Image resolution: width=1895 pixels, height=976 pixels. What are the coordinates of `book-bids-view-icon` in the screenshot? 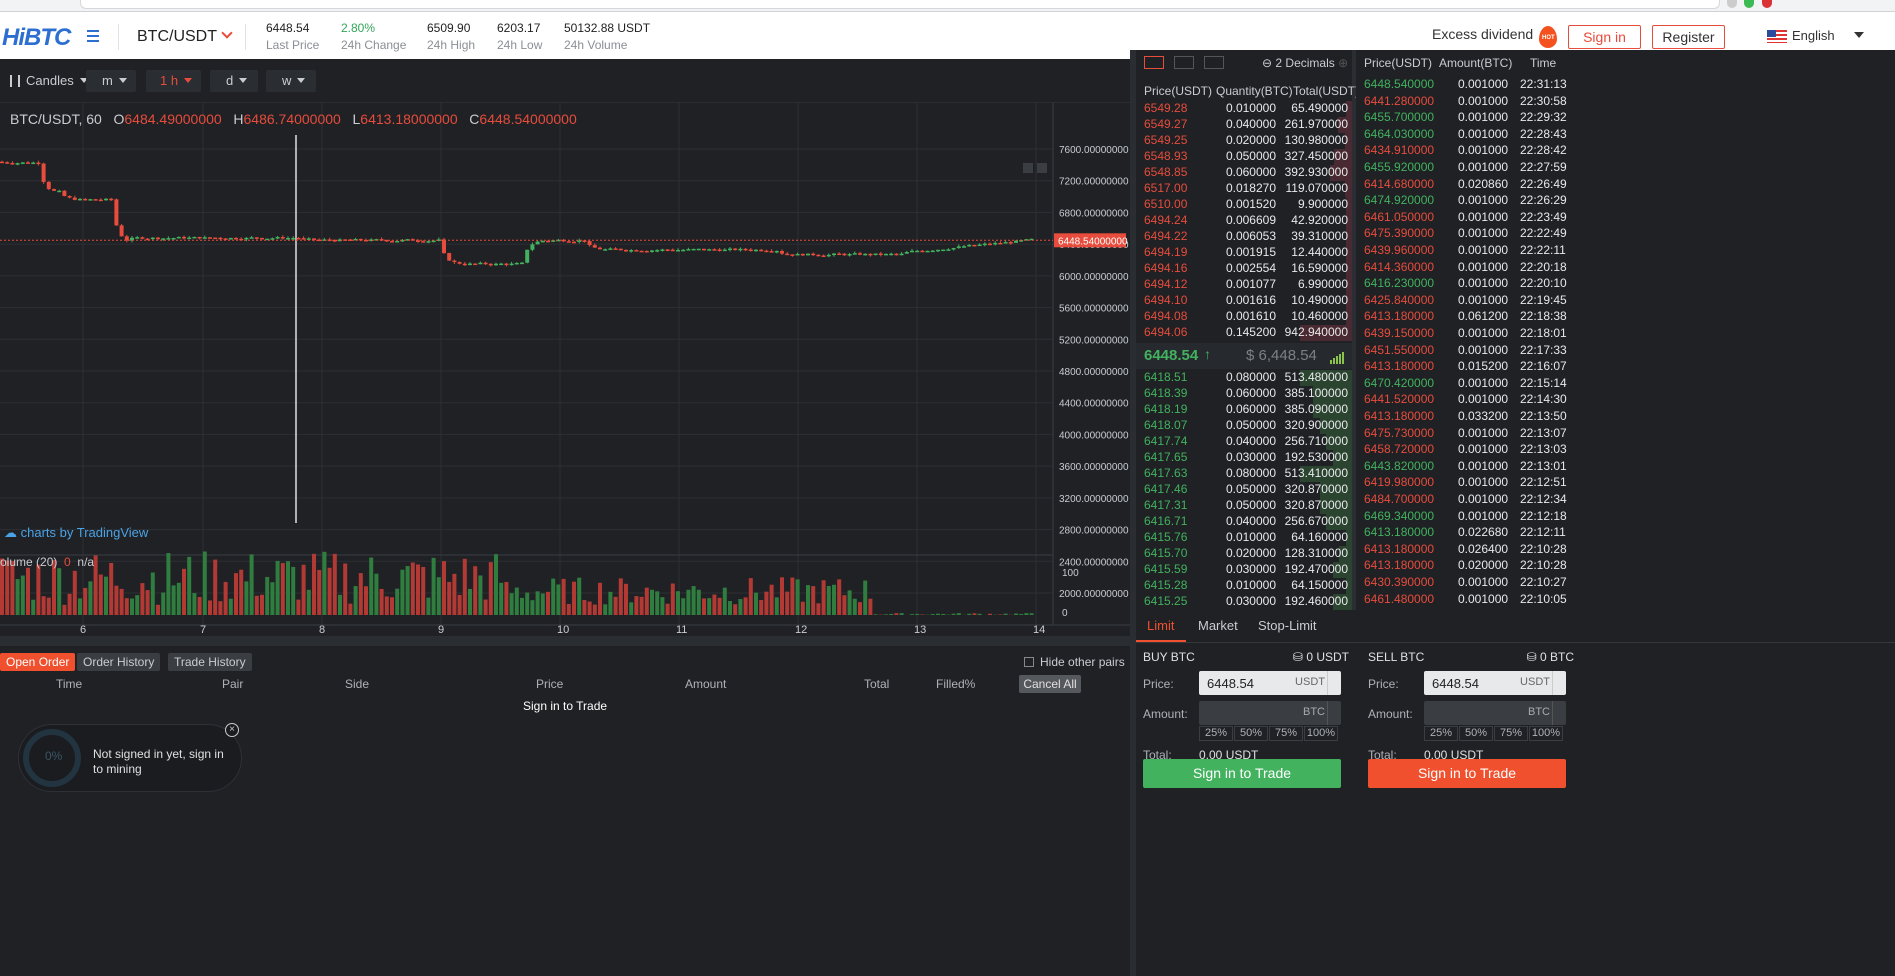 It's located at (1184, 62).